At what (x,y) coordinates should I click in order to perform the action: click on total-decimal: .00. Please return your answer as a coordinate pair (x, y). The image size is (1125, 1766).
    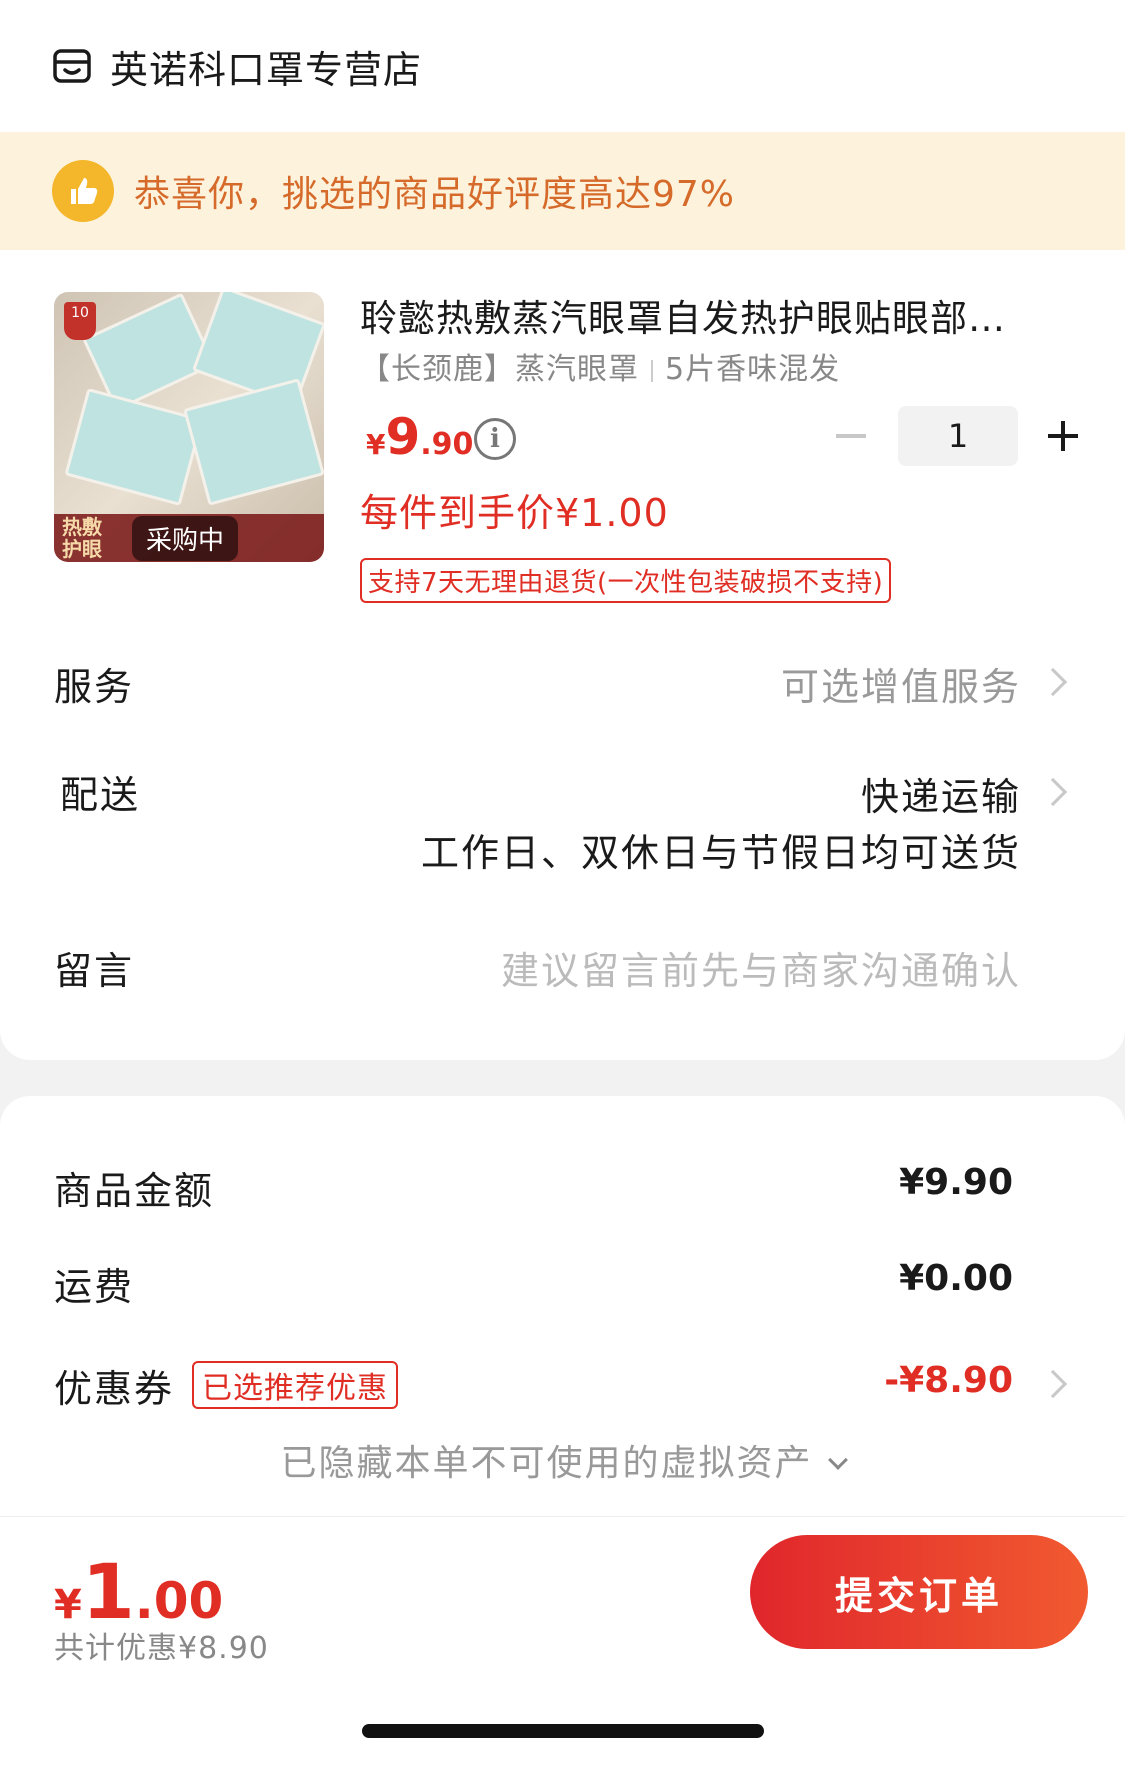
    Looking at the image, I should click on (179, 1601).